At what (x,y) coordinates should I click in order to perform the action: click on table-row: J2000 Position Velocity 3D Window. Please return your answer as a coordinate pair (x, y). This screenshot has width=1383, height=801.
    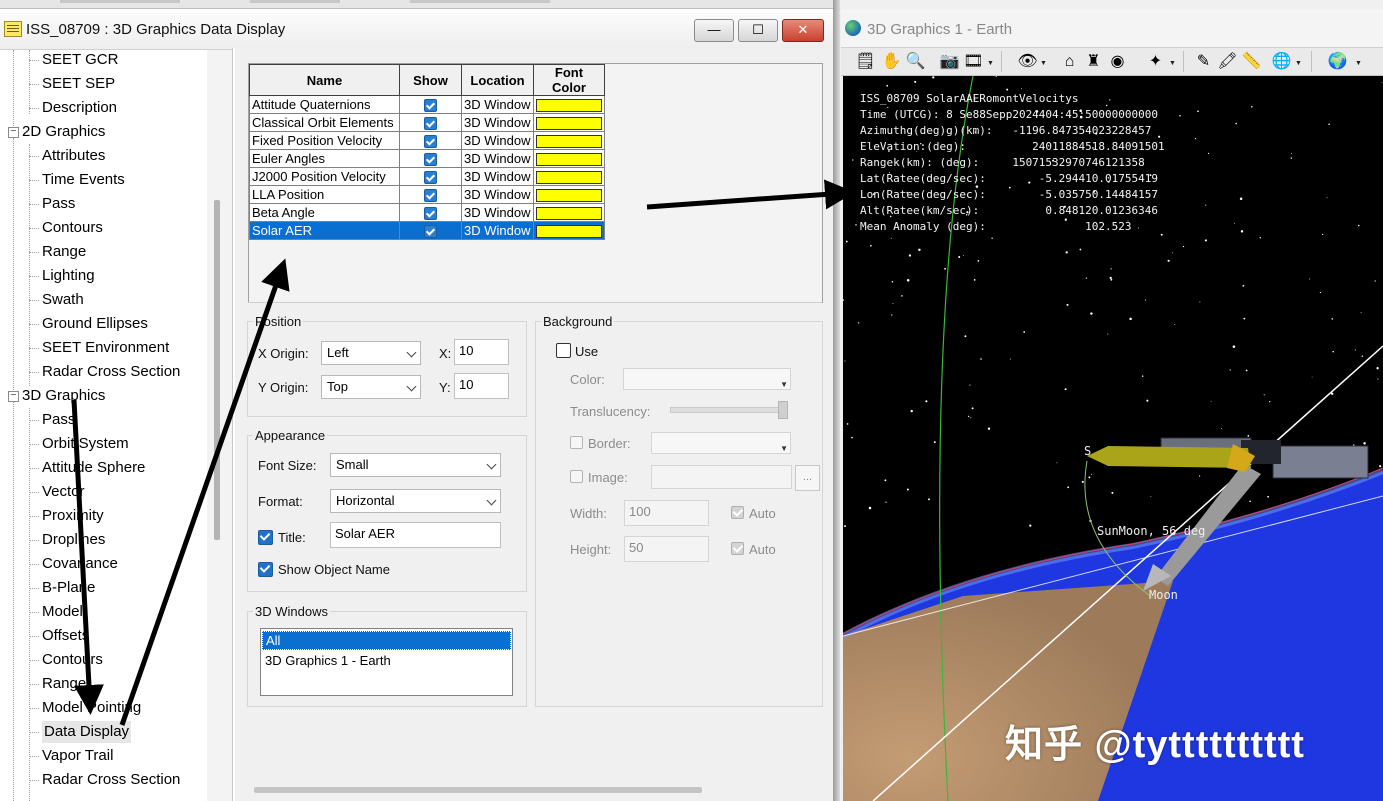
    Looking at the image, I should click on (427, 176).